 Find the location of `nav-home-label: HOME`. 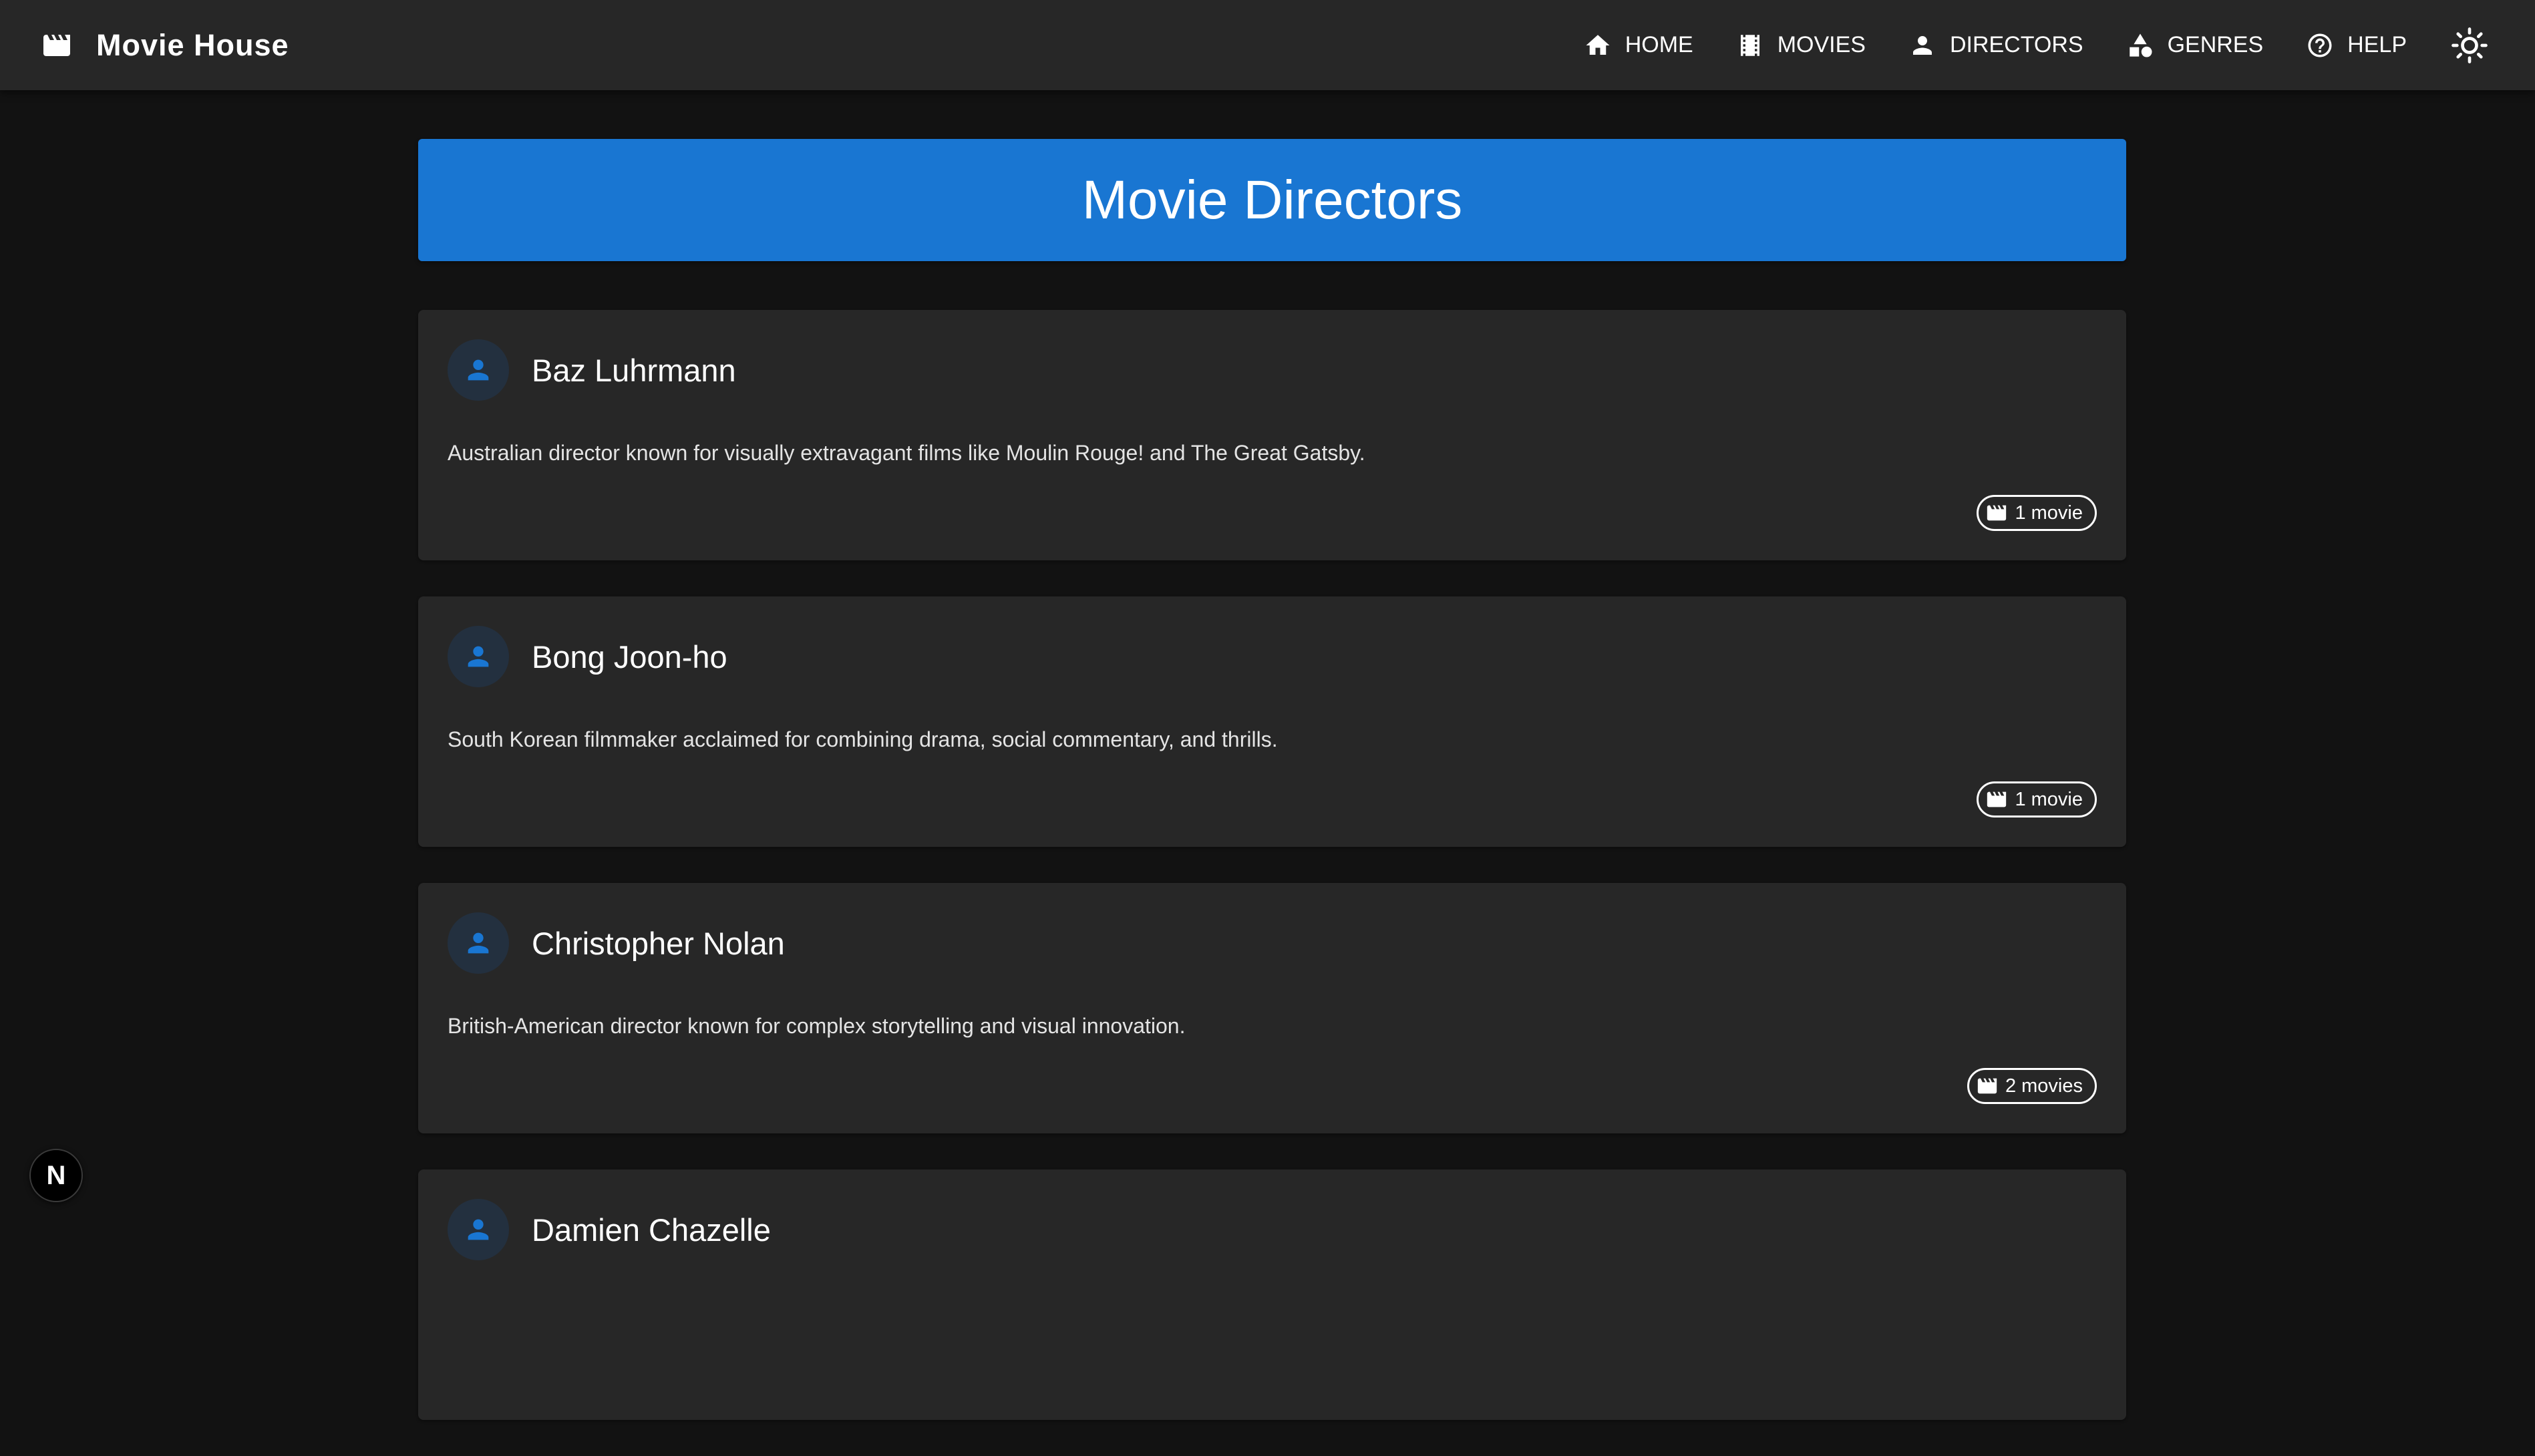

nav-home-label: HOME is located at coordinates (1659, 45).